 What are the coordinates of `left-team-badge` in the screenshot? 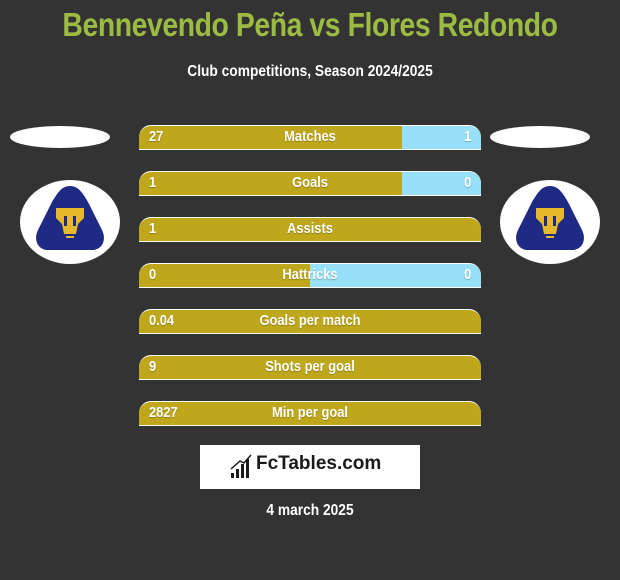 It's located at (70, 222).